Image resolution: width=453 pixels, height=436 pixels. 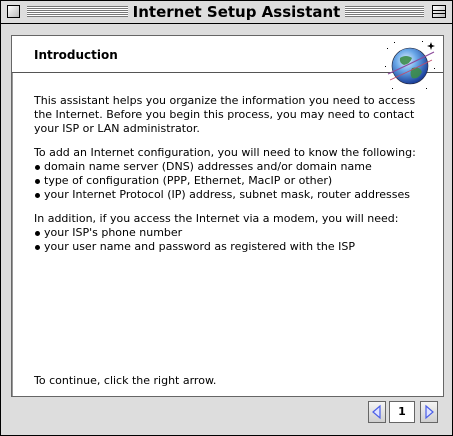 I want to click on previous-page-button, so click(x=377, y=412).